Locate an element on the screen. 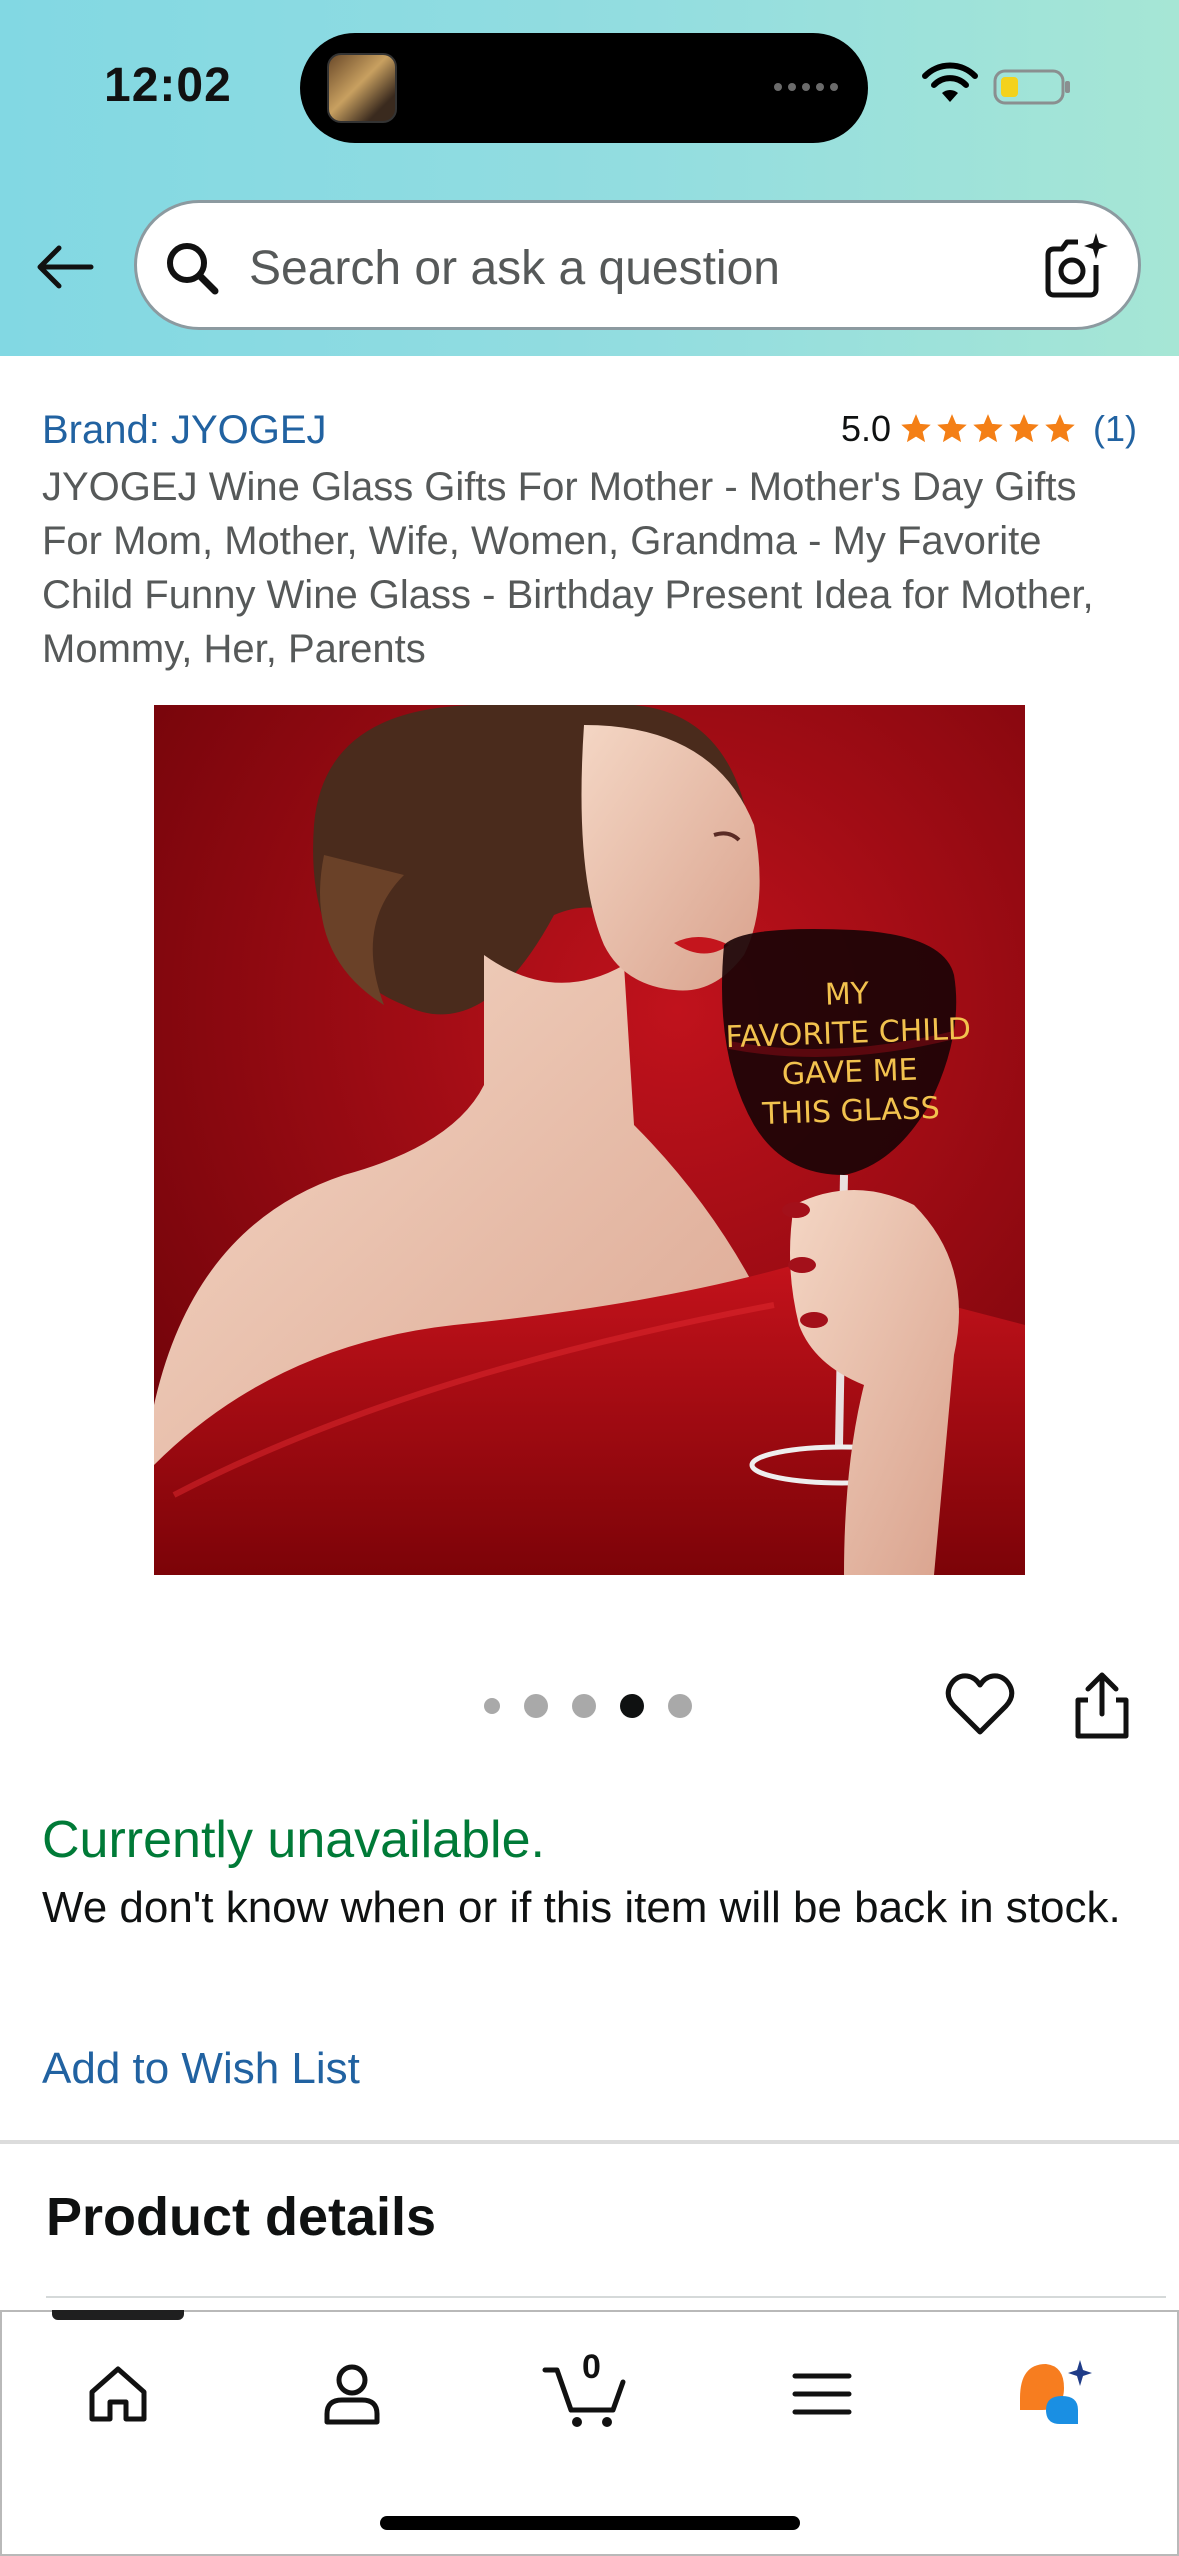  back-button is located at coordinates (65, 267).